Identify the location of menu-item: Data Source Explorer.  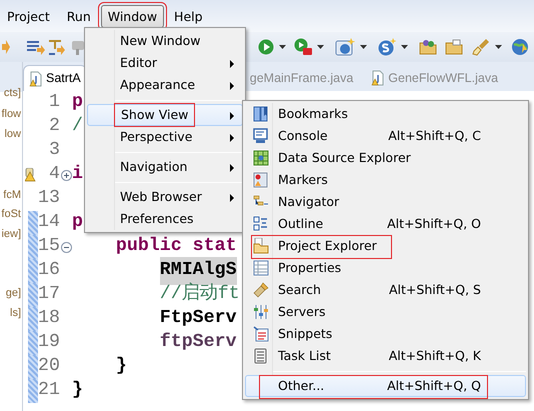
(385, 158).